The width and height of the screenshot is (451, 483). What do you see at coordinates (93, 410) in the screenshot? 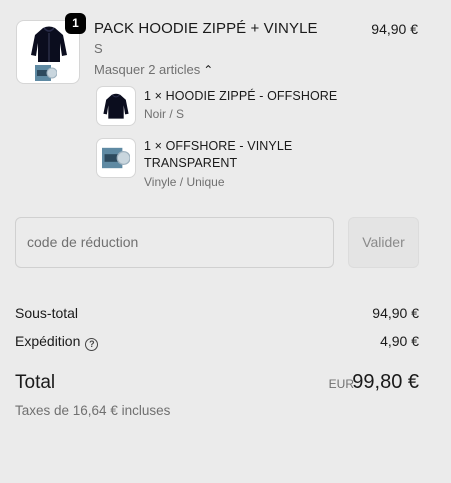
I see `taxes-note: Taxes de 16,64 € incluses` at bounding box center [93, 410].